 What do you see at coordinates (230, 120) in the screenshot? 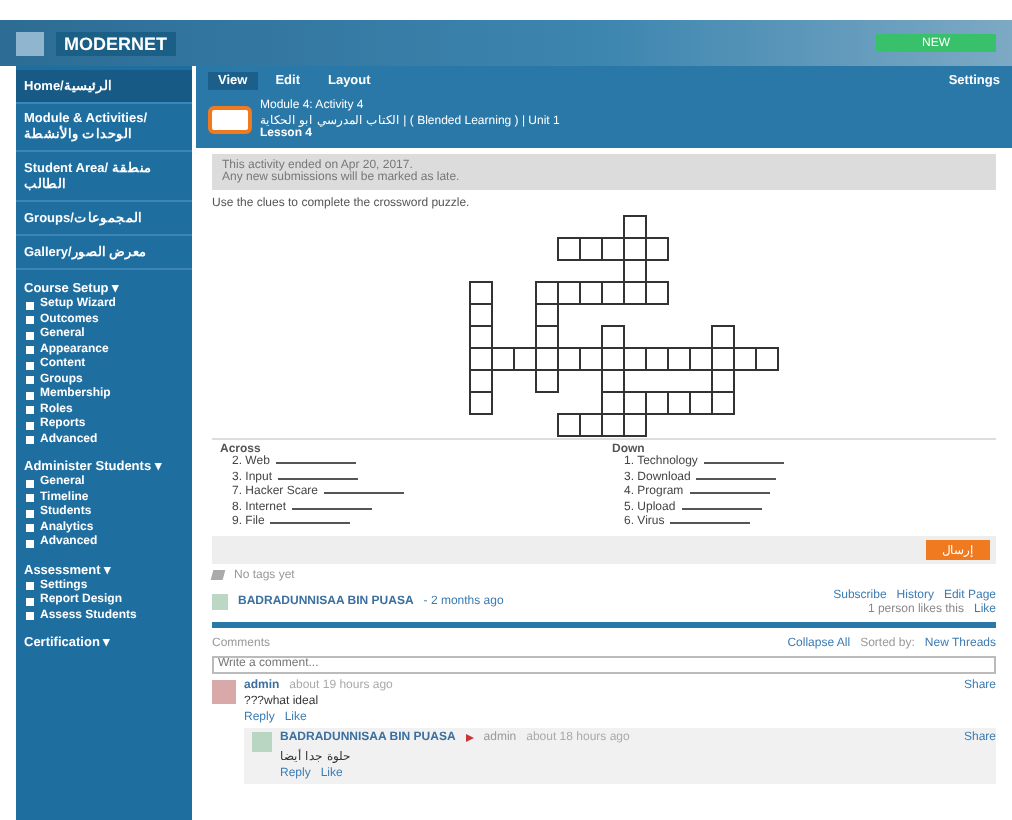
I see `course-logo-icon` at bounding box center [230, 120].